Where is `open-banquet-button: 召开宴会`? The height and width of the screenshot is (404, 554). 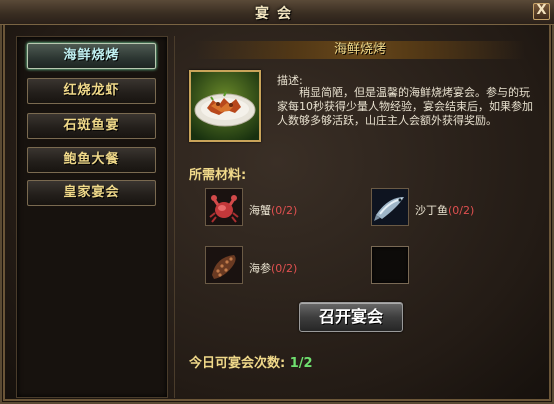
open-banquet-button: 召开宴会 is located at coordinates (351, 317).